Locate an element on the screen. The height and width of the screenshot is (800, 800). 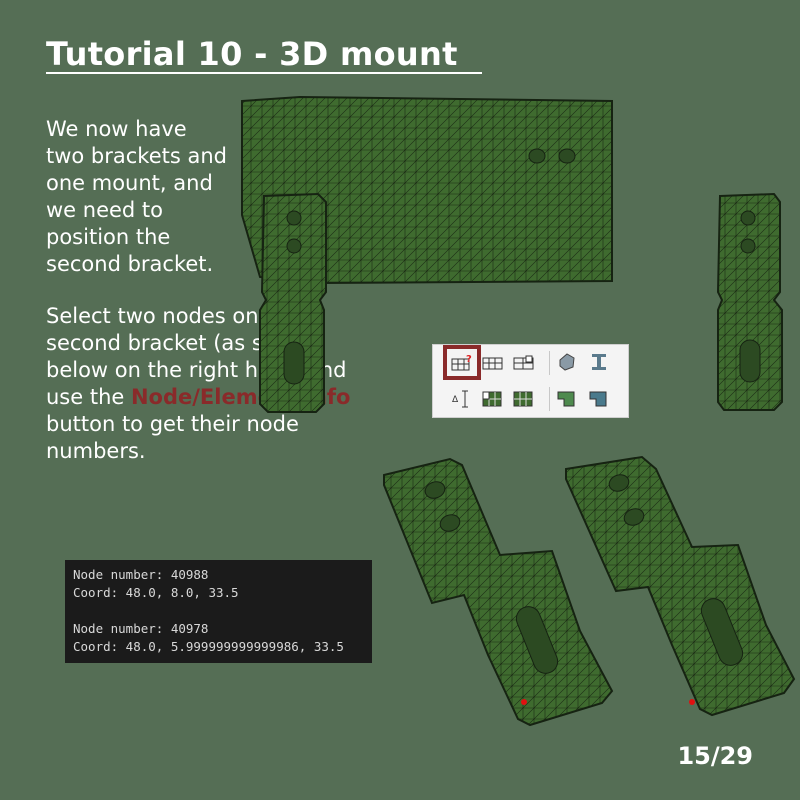
surface-edit-icon is located at coordinates (599, 399).